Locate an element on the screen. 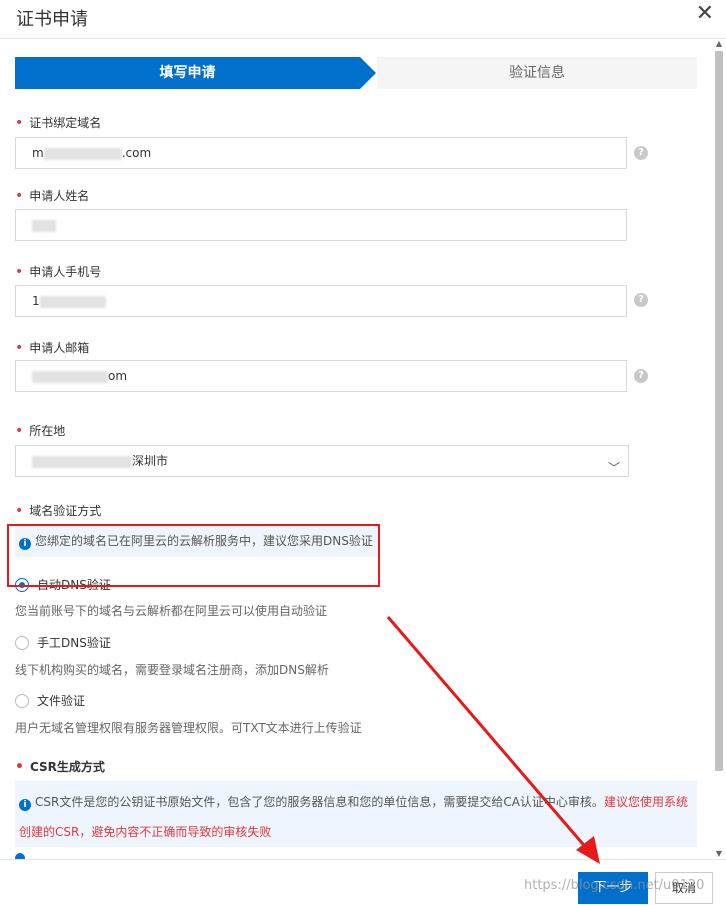 The width and height of the screenshot is (726, 905). location-select: 深圳市 ﹀ is located at coordinates (322, 461).